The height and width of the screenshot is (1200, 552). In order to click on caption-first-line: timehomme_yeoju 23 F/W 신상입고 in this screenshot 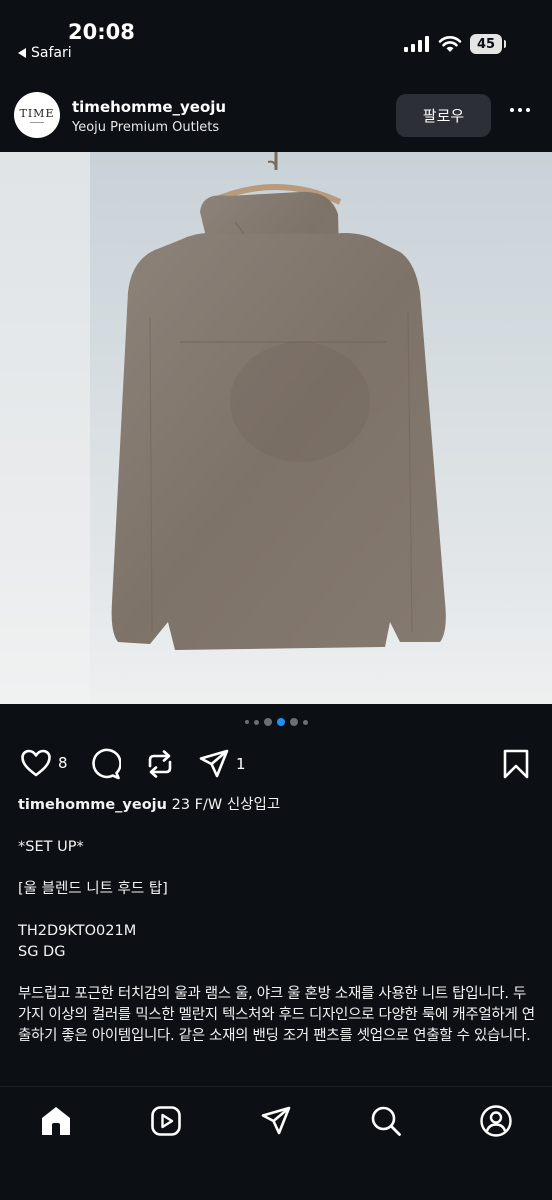, I will do `click(278, 805)`.